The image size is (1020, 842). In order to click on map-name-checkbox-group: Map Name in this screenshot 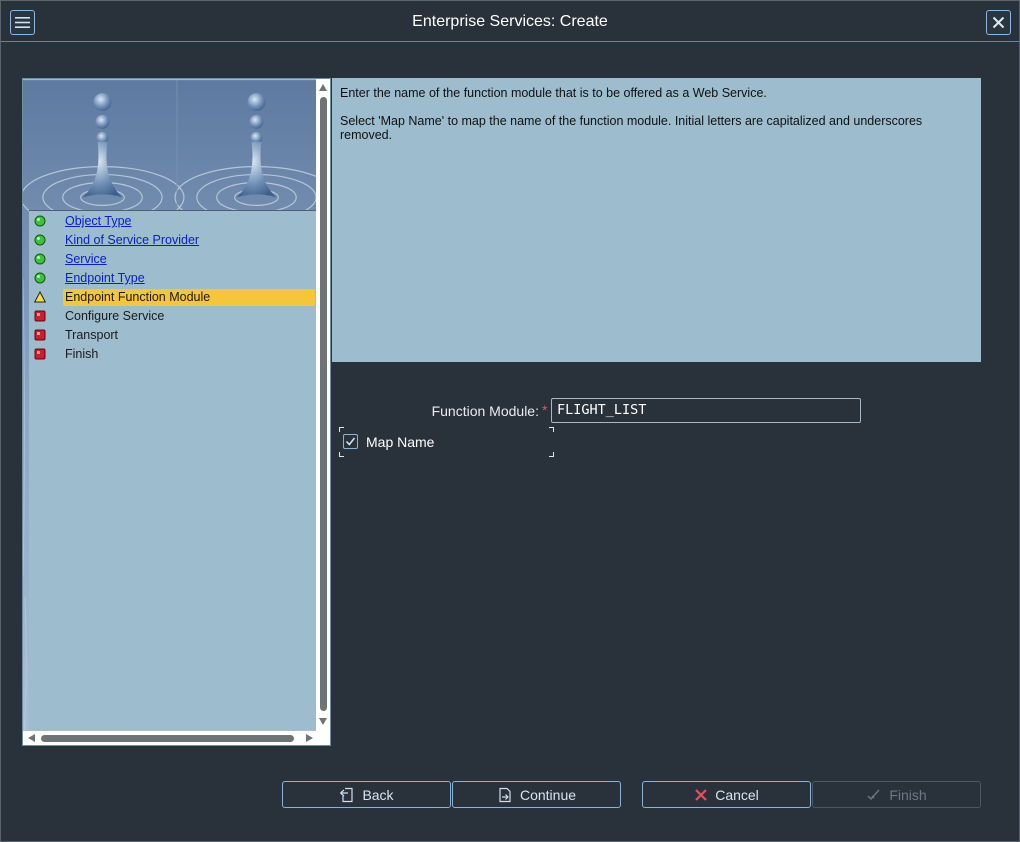, I will do `click(446, 442)`.